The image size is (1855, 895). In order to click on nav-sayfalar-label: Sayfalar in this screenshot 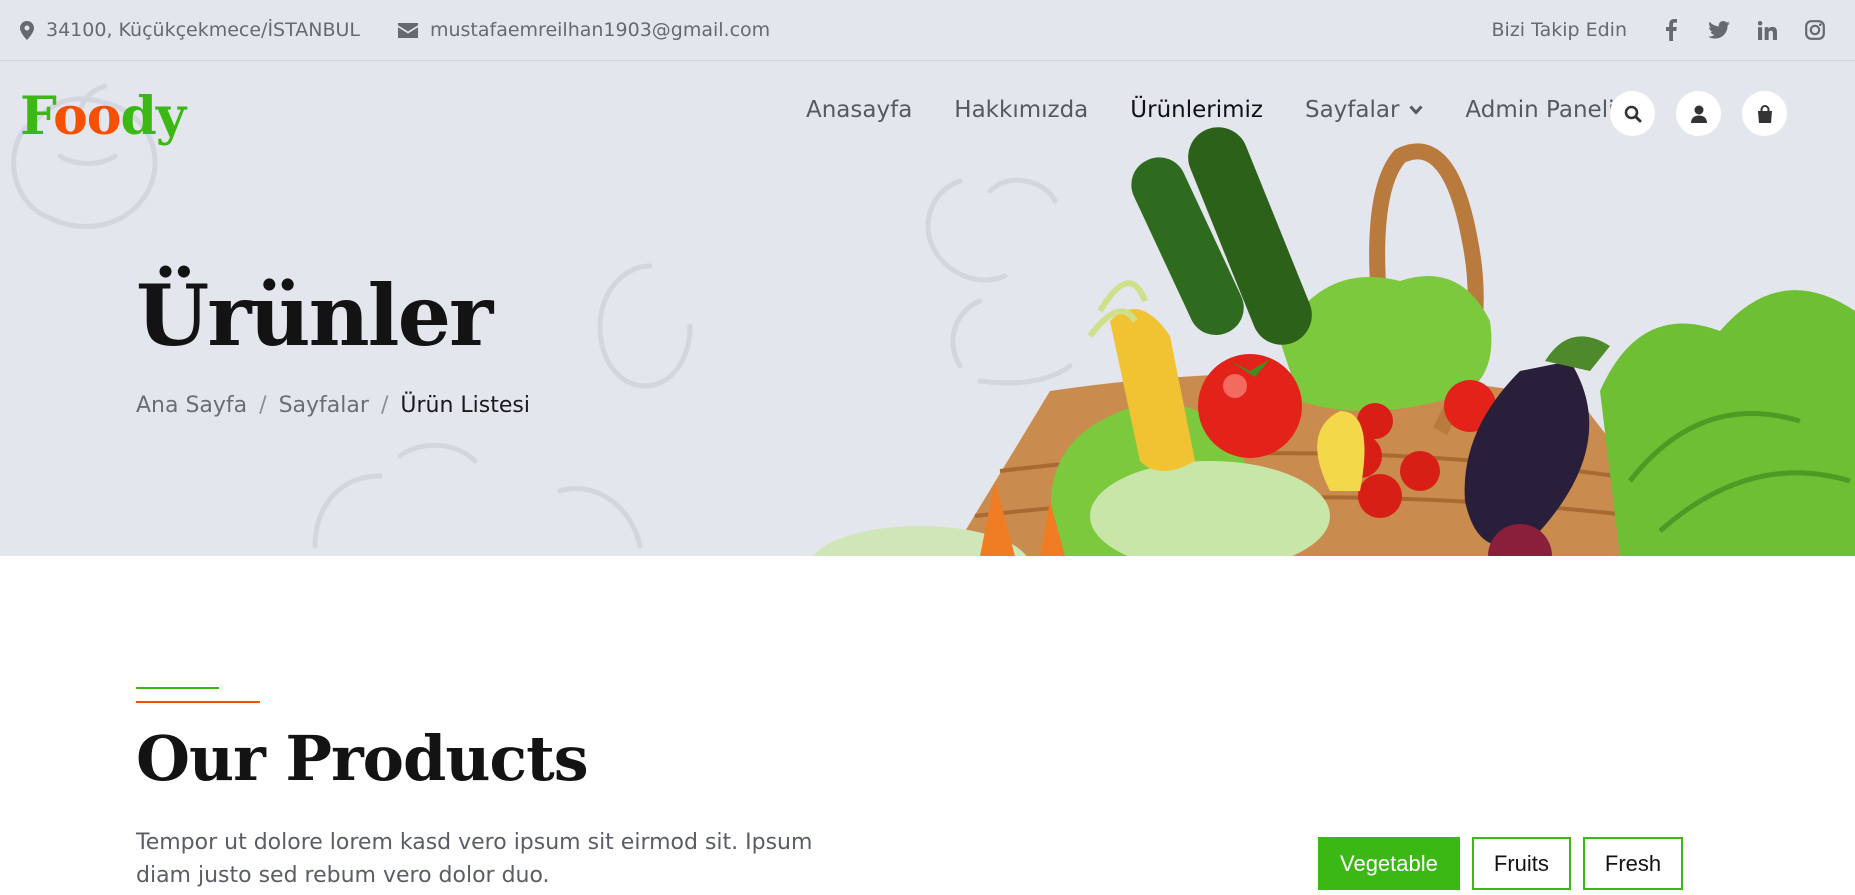, I will do `click(1352, 110)`.